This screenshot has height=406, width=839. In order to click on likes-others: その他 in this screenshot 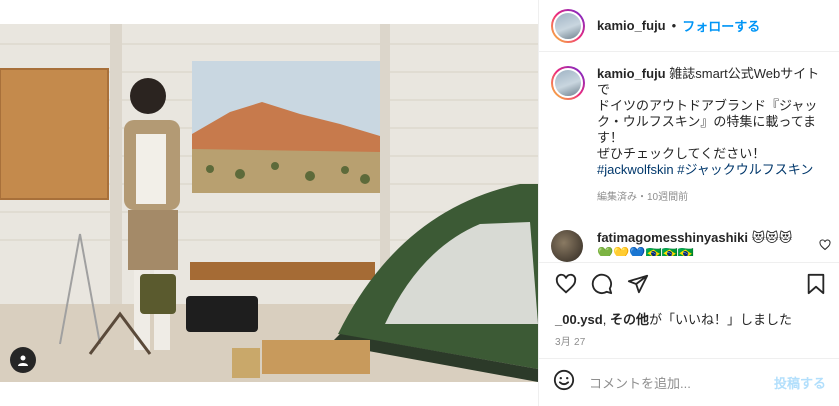, I will do `click(629, 319)`.